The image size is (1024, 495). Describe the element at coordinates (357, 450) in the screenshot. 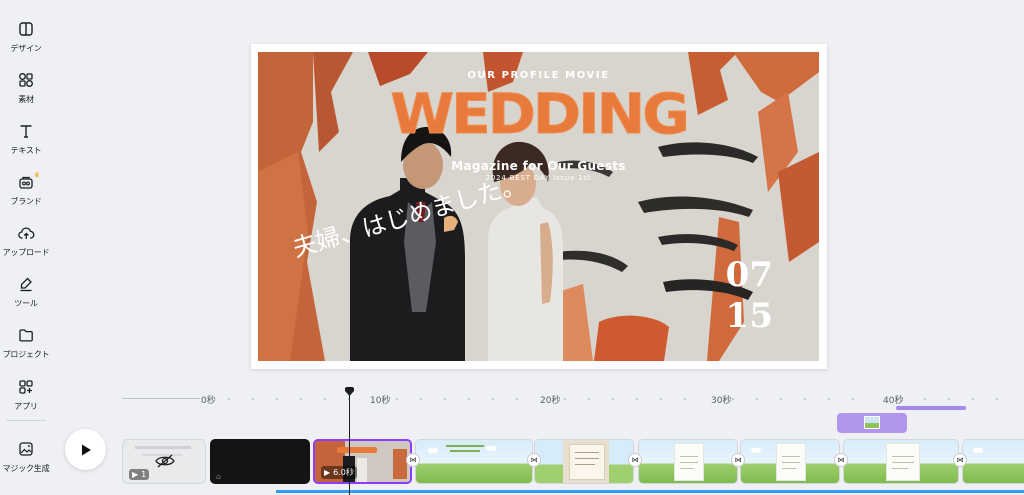

I see `clip-thumbnail-title` at that location.